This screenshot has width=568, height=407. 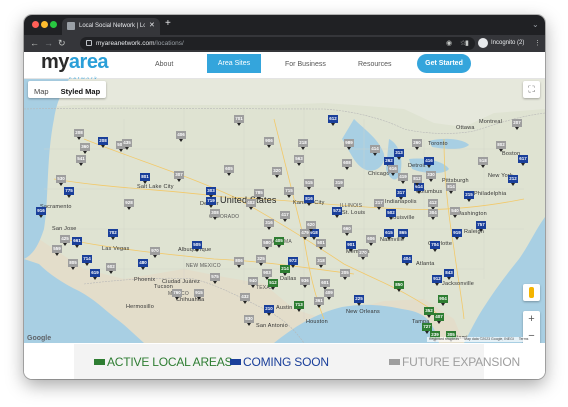 I want to click on location-pin-future: 319, so click(x=339, y=184).